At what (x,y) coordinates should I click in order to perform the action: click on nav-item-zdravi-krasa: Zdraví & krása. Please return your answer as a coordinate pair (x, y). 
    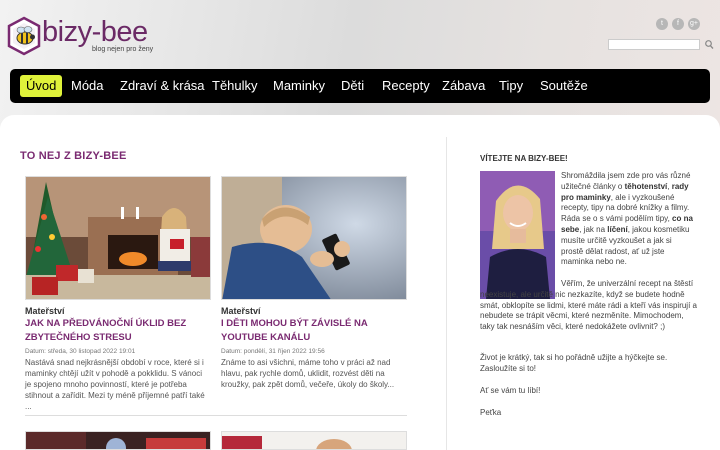
    Looking at the image, I should click on (162, 86).